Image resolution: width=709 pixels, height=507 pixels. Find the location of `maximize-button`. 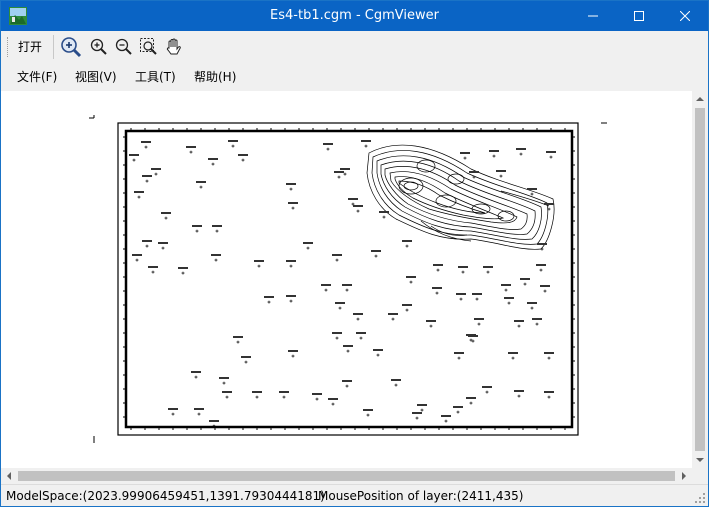

maximize-button is located at coordinates (639, 16).